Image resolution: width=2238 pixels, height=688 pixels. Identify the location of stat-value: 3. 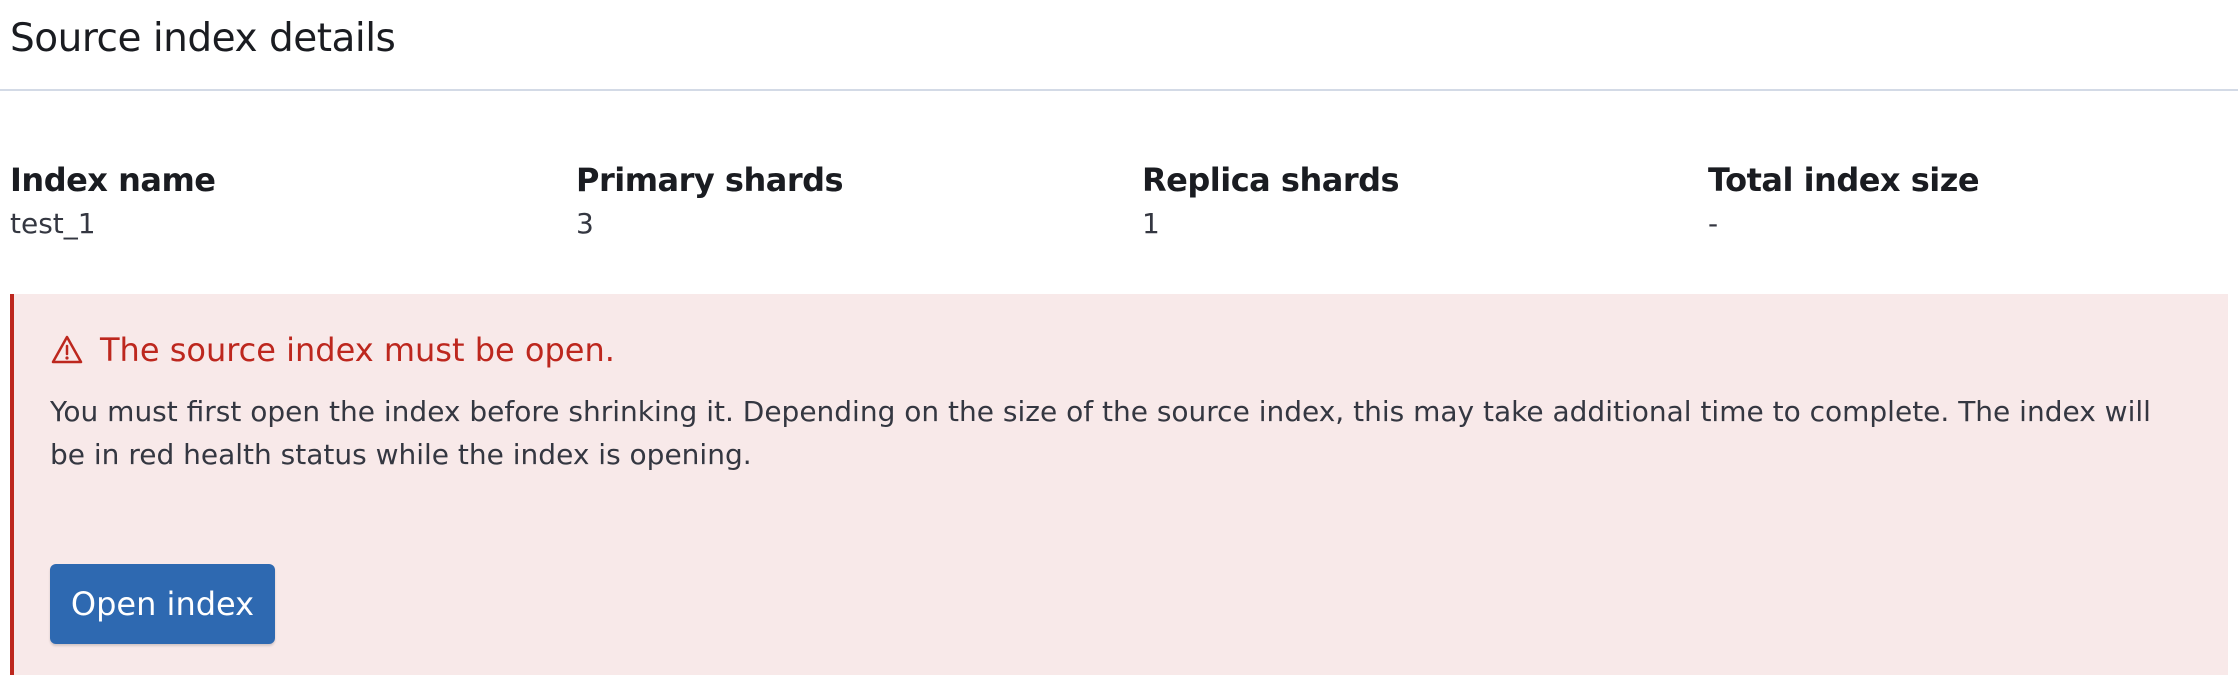
(585, 223).